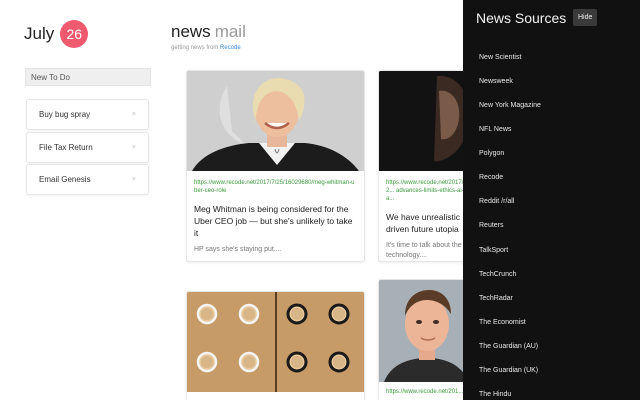 This screenshot has width=640, height=400. I want to click on todo-item: File Tax Return ×, so click(87, 147).